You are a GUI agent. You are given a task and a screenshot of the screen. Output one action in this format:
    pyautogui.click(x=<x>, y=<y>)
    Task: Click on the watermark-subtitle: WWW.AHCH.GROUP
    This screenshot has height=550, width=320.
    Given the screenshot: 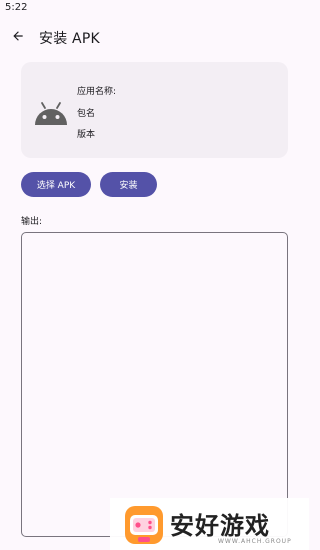 What is the action you would take?
    pyautogui.click(x=255, y=541)
    